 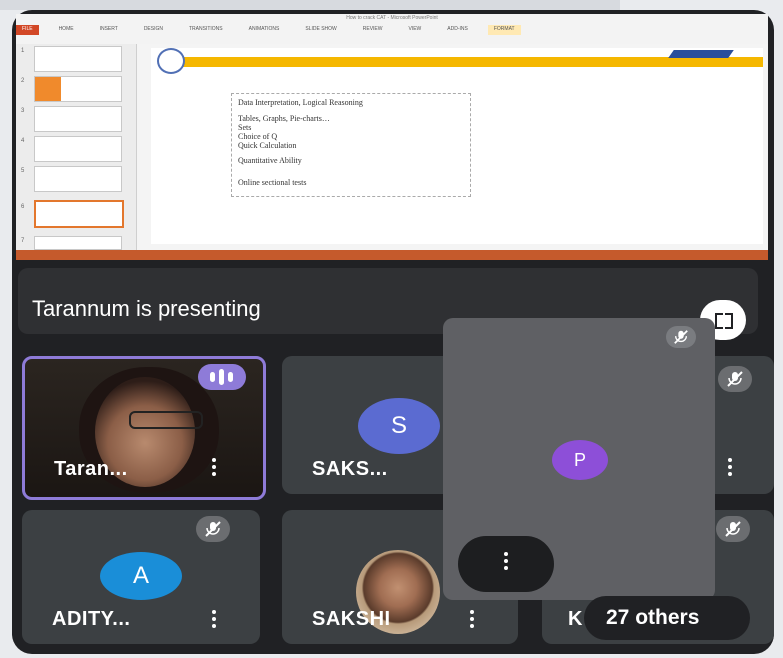 I want to click on thumb-number: 2, so click(x=23, y=81).